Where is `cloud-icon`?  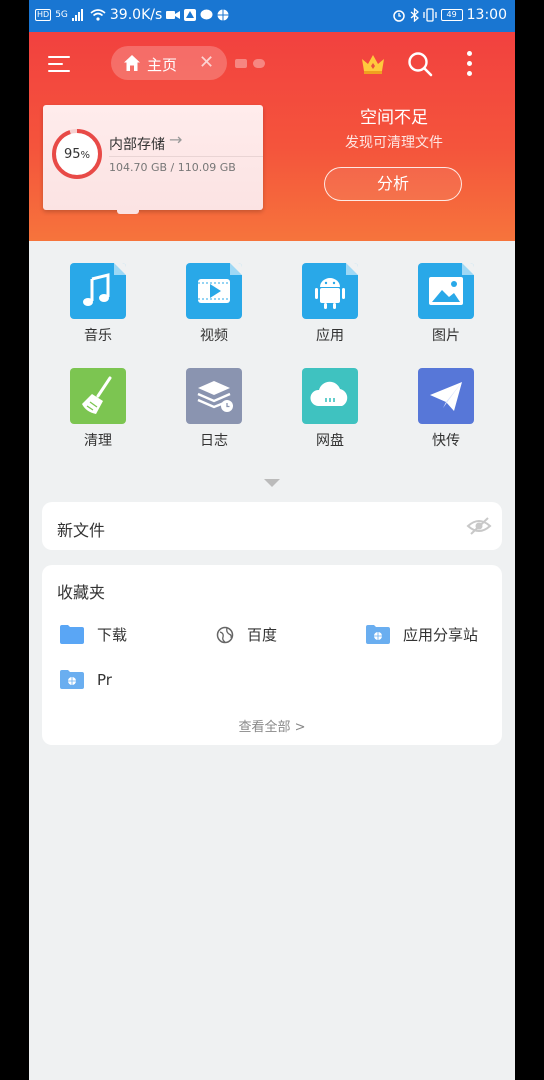 cloud-icon is located at coordinates (330, 396).